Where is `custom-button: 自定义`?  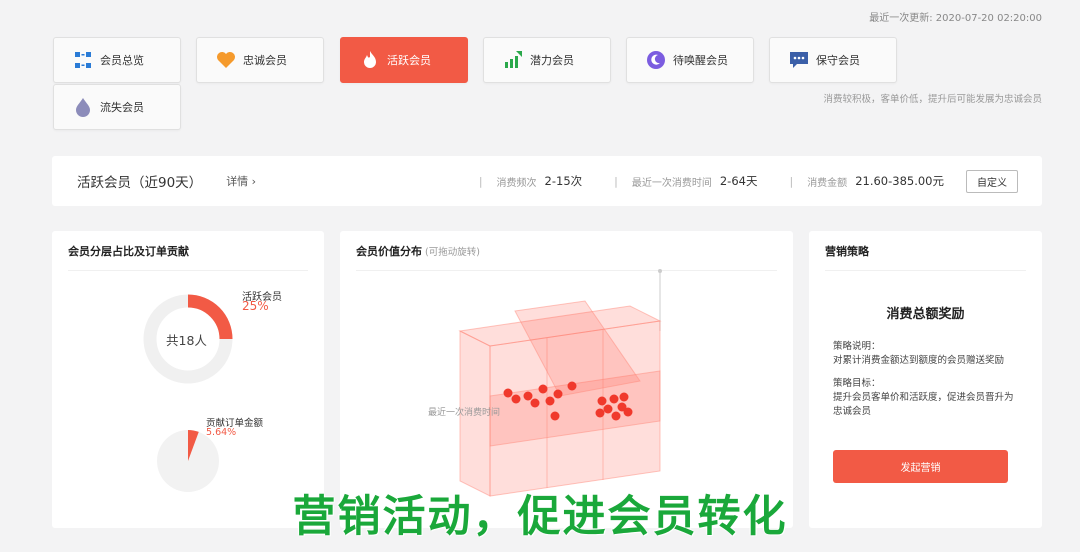
custom-button: 自定义 is located at coordinates (992, 181).